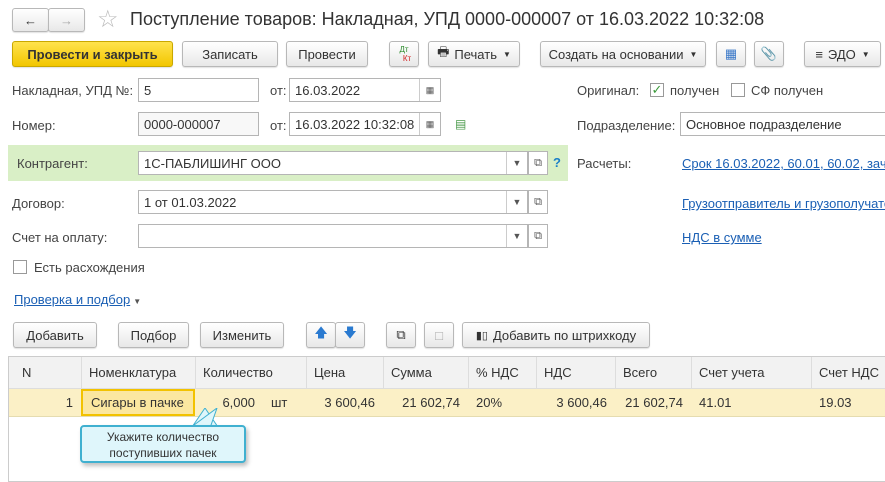  Describe the element at coordinates (640, 372) in the screenshot. I see `col-header-total: Всего` at that location.